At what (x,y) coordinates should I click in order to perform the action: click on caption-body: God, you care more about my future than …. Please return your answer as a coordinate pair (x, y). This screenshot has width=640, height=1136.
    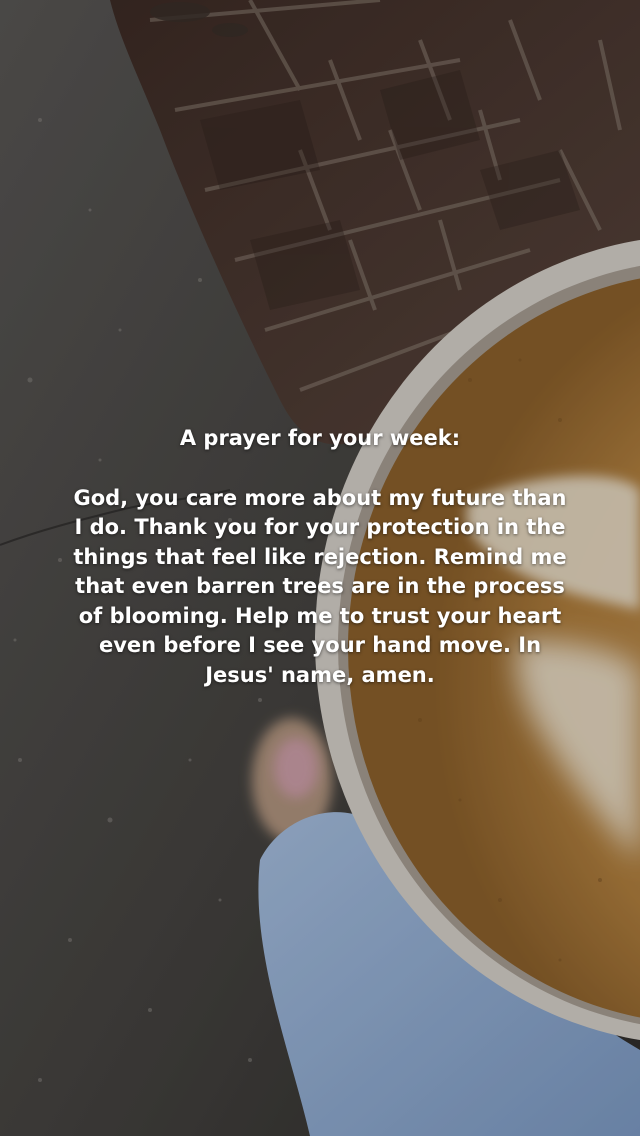
    Looking at the image, I should click on (320, 586).